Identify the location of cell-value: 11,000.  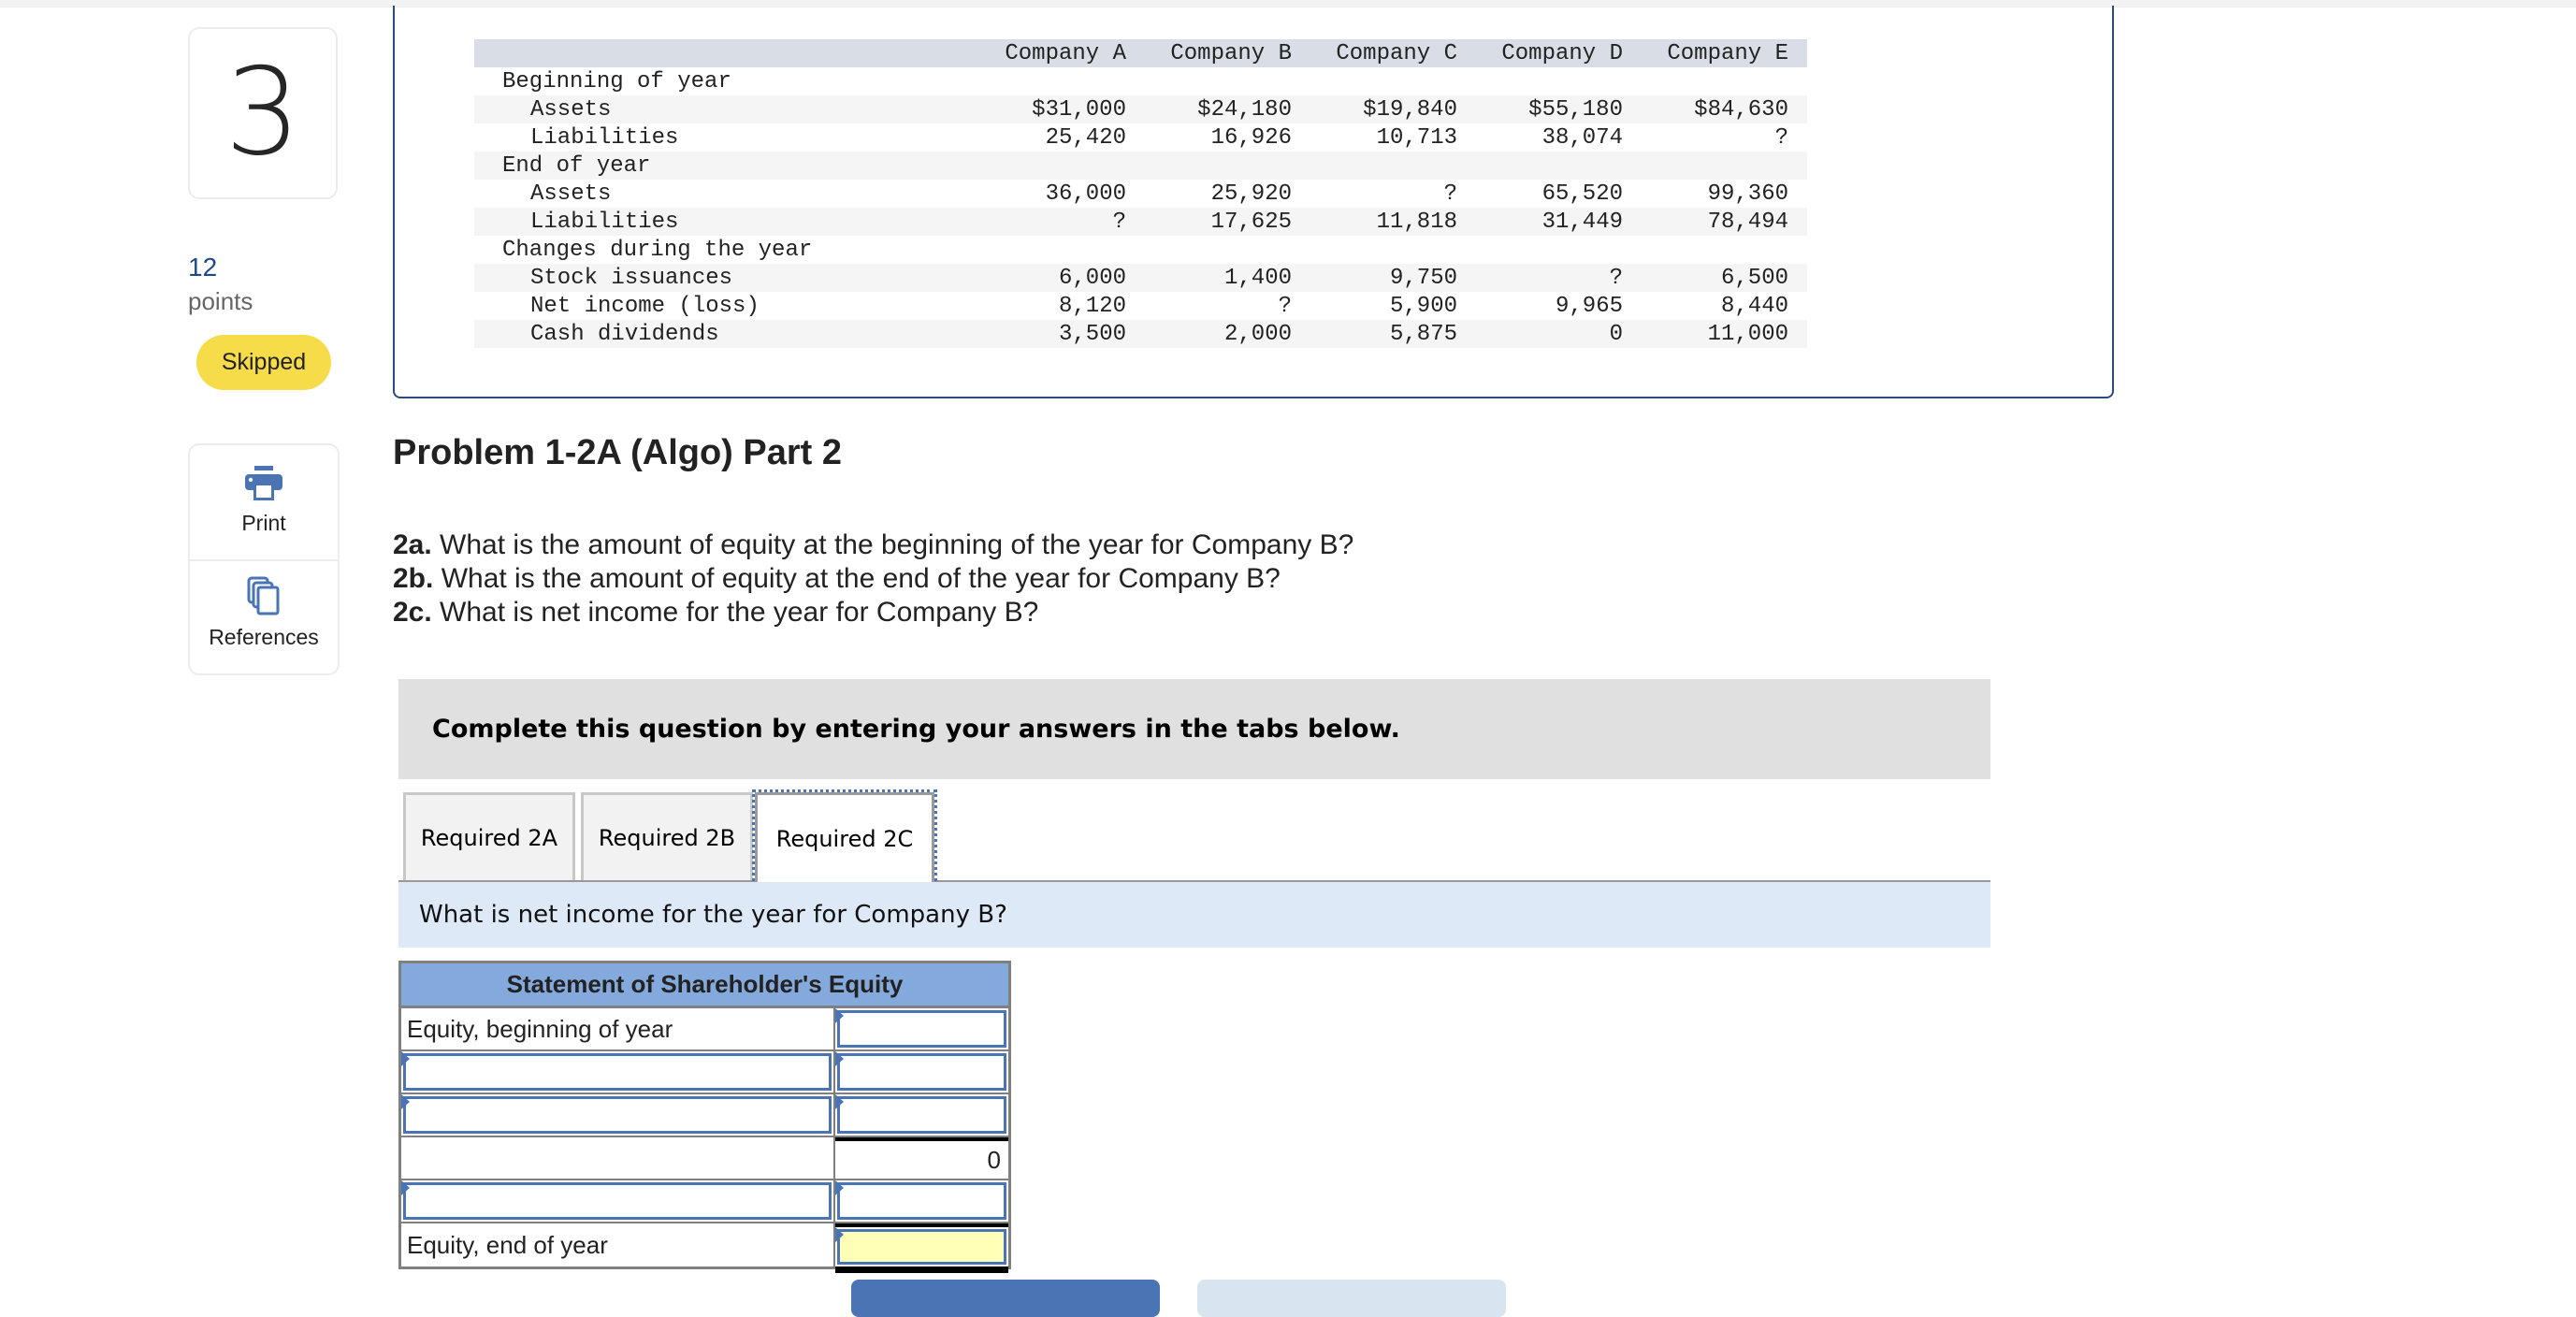
(1705, 334).